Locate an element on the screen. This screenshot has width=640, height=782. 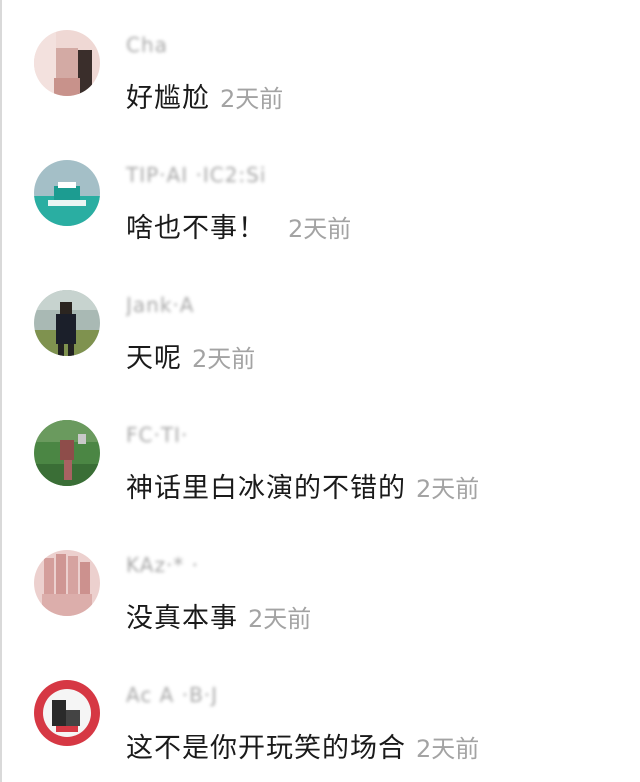
avatar-red-white-badge-icon is located at coordinates (67, 713).